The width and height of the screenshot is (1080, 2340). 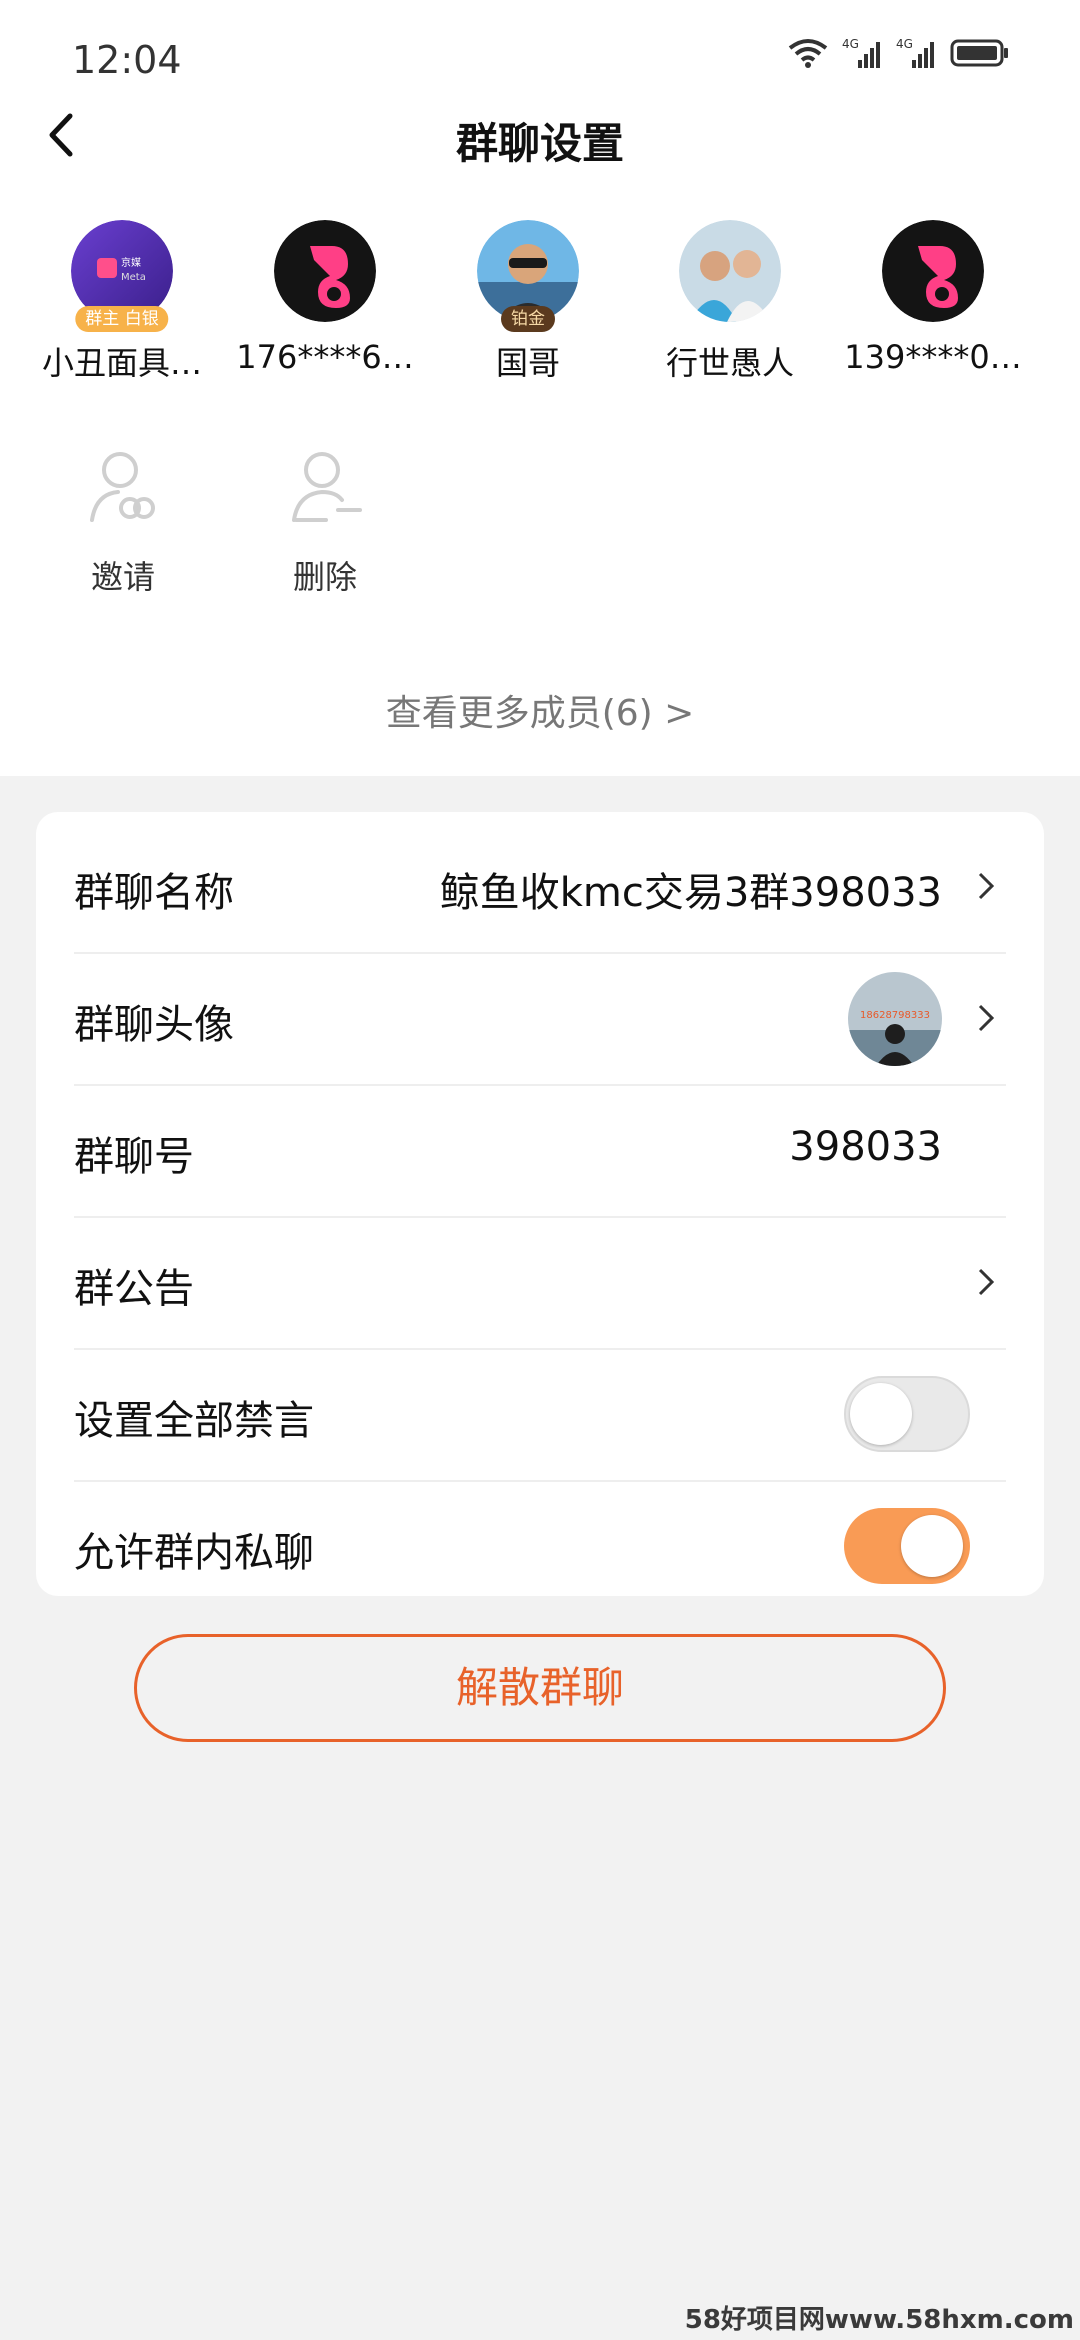 I want to click on dissolve-group-button: 解散群聊, so click(x=540, y=1688).